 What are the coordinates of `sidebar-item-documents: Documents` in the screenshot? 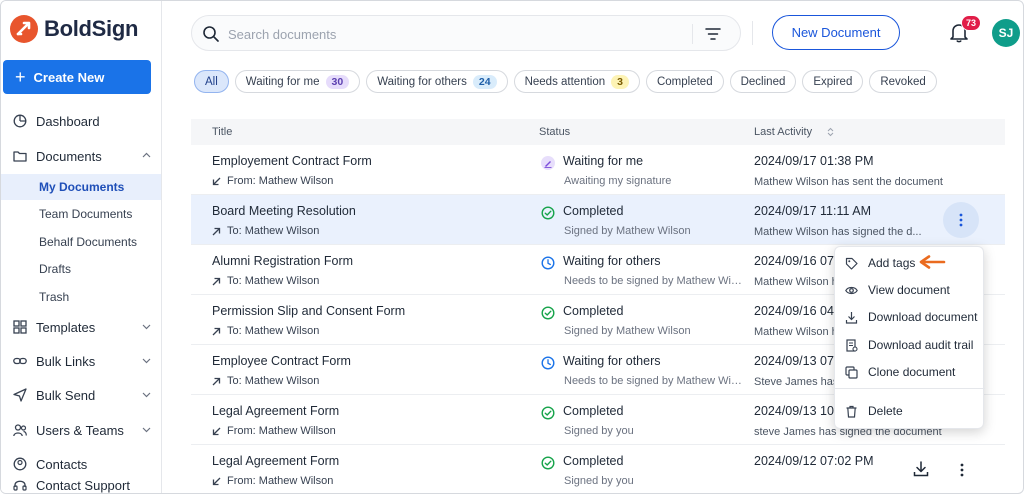 It's located at (81, 156).